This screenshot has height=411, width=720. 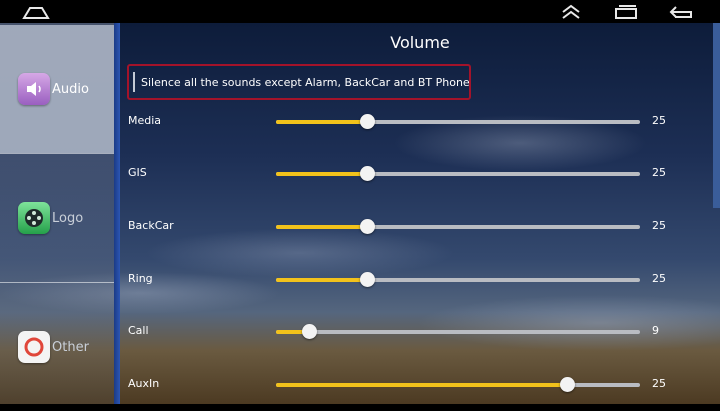 What do you see at coordinates (34, 218) in the screenshot?
I see `film-reel-icon` at bounding box center [34, 218].